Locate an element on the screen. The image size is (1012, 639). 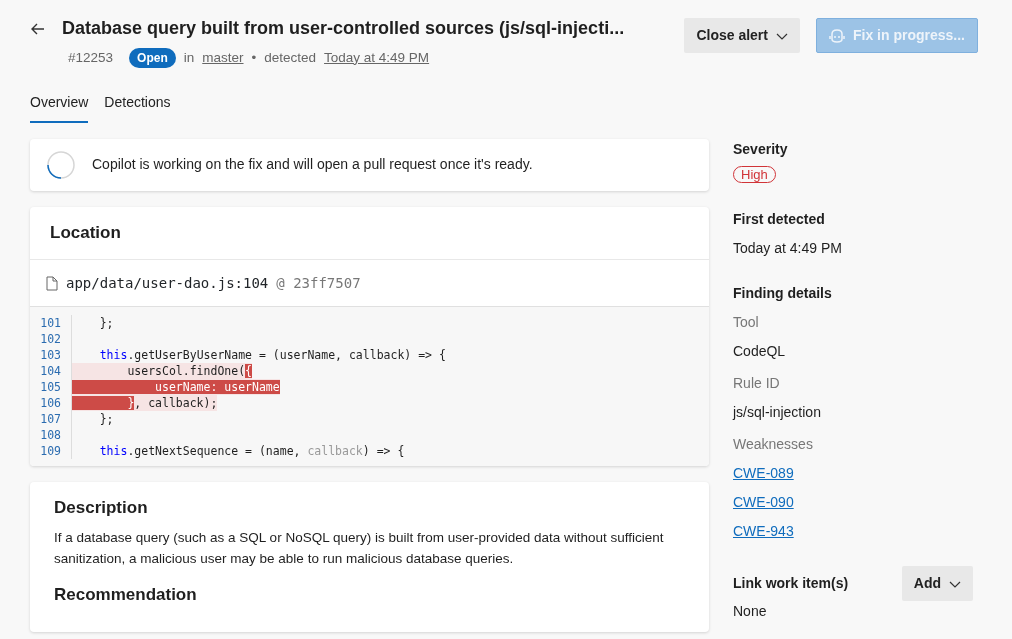
loading-spinner-icon is located at coordinates (61, 164).